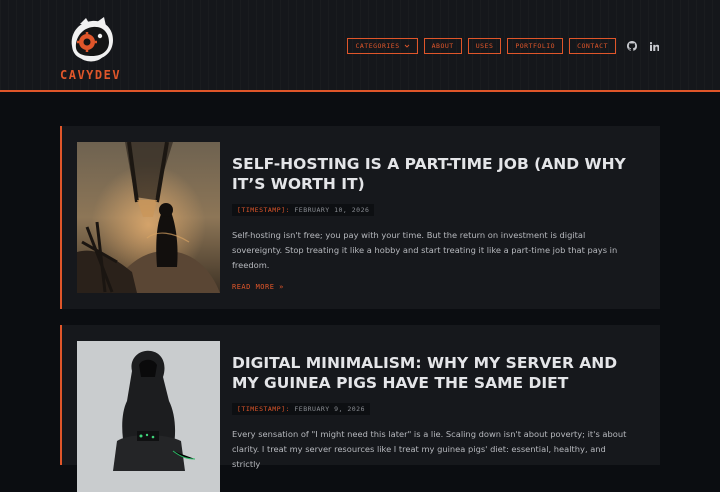  I want to click on github-link, so click(632, 46).